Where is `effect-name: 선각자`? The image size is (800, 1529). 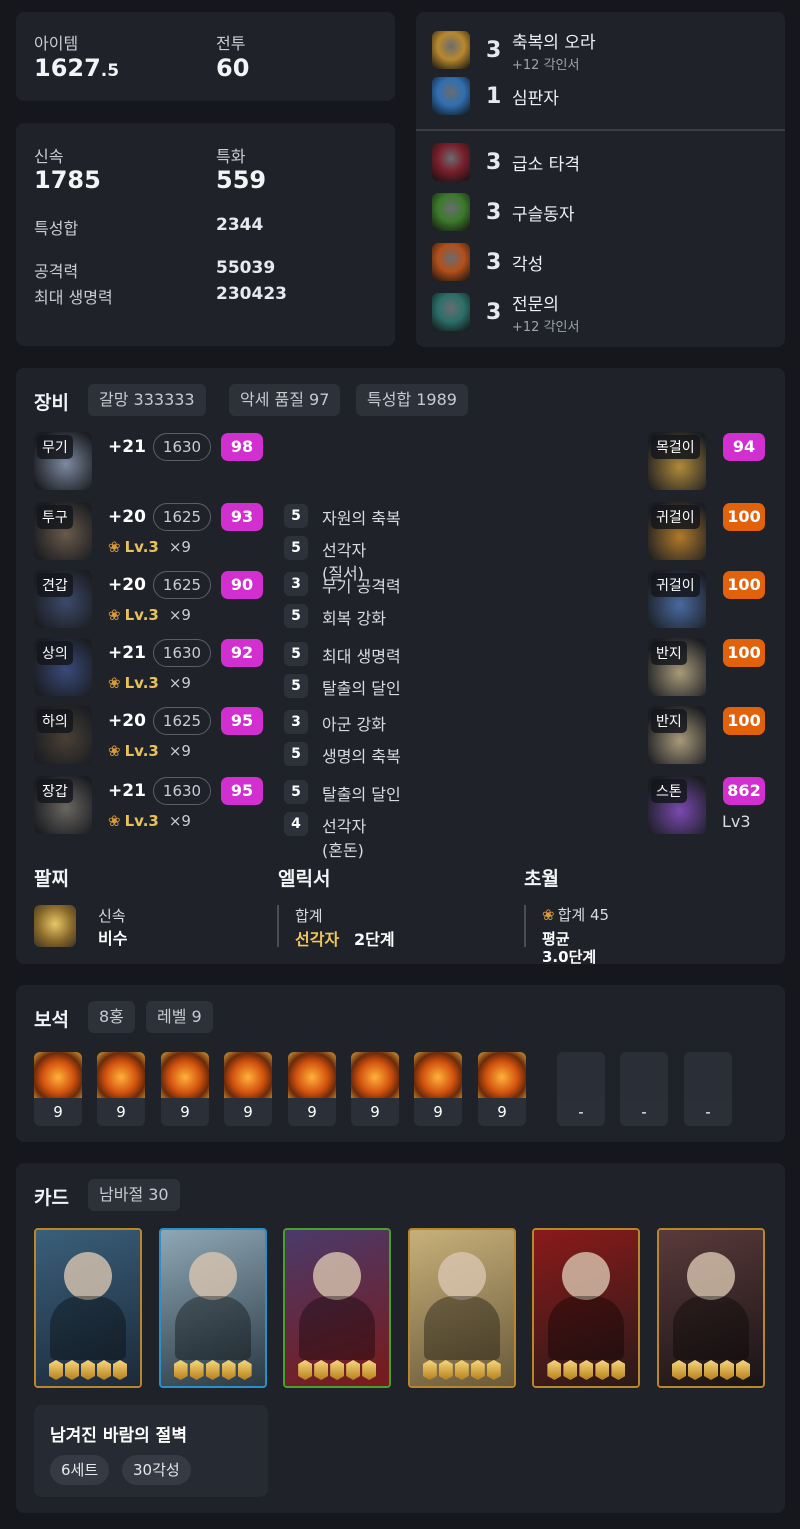 effect-name: 선각자 is located at coordinates (344, 550).